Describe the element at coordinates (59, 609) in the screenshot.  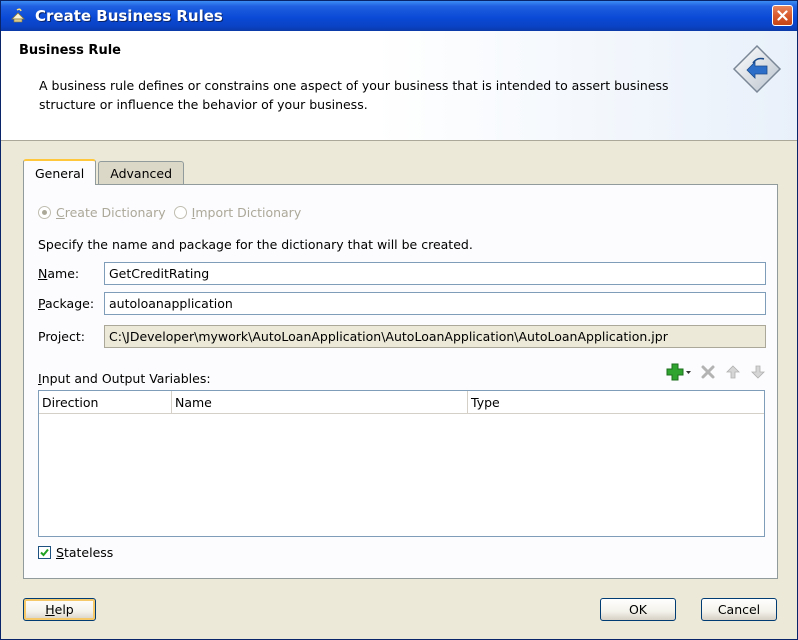
I see `help-button: Help` at that location.